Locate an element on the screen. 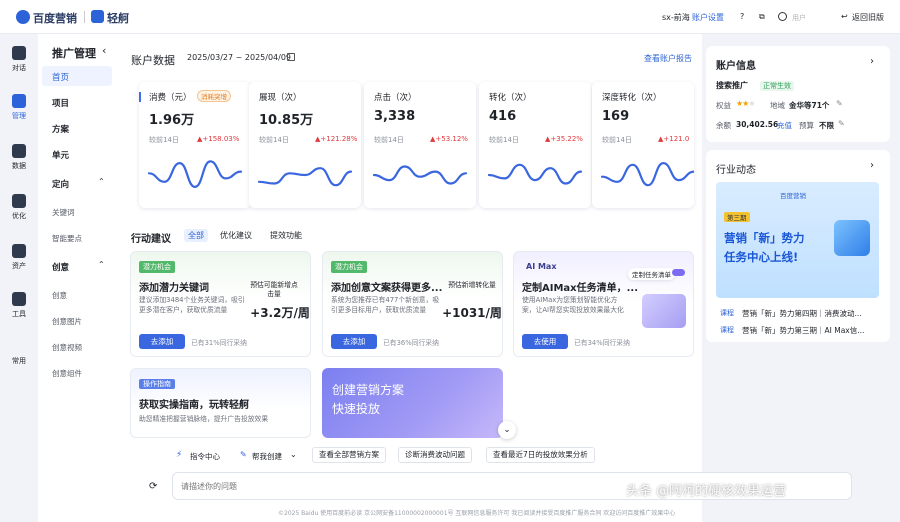 This screenshot has height=522, width=900. scroll-down-button: ⌄ is located at coordinates (507, 430).